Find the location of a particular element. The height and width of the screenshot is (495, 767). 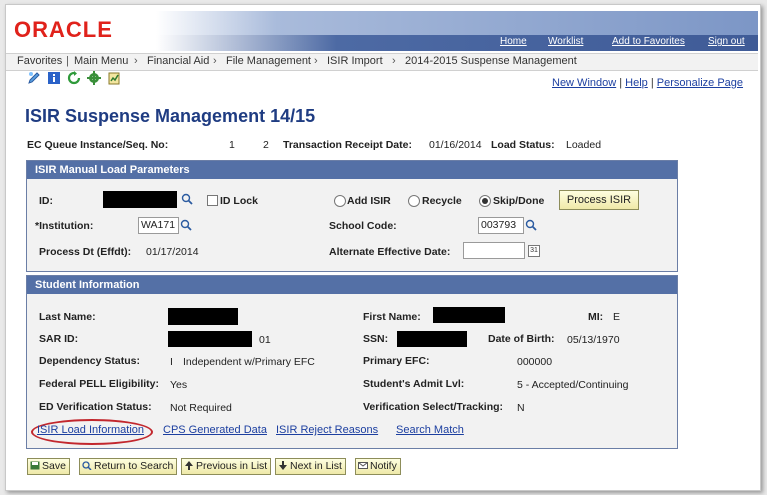

edit-icon is located at coordinates (34, 78).